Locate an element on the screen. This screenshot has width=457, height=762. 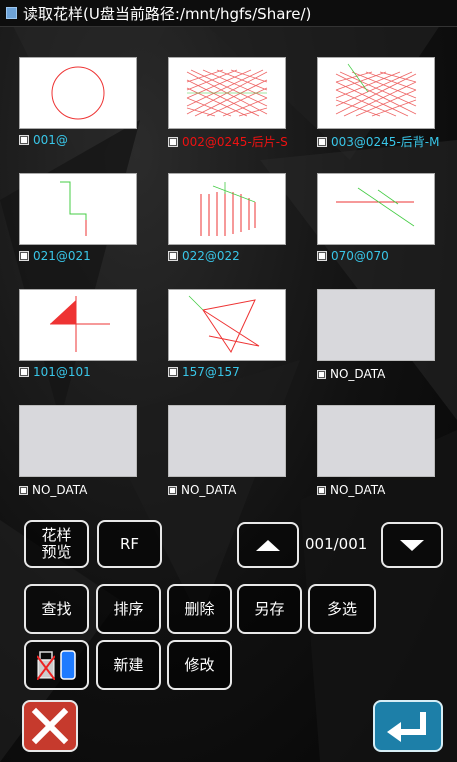
line-pattern-preview is located at coordinates (375, 207).